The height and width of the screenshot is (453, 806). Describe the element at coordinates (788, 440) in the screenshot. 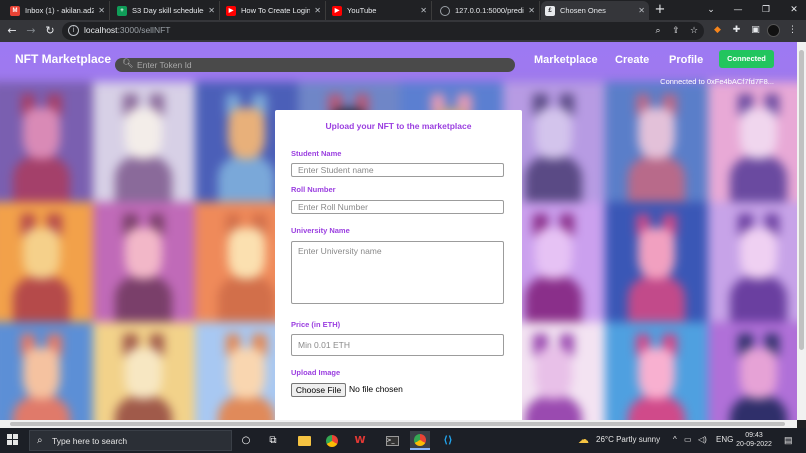

I see `notifications-icon: ▤` at that location.